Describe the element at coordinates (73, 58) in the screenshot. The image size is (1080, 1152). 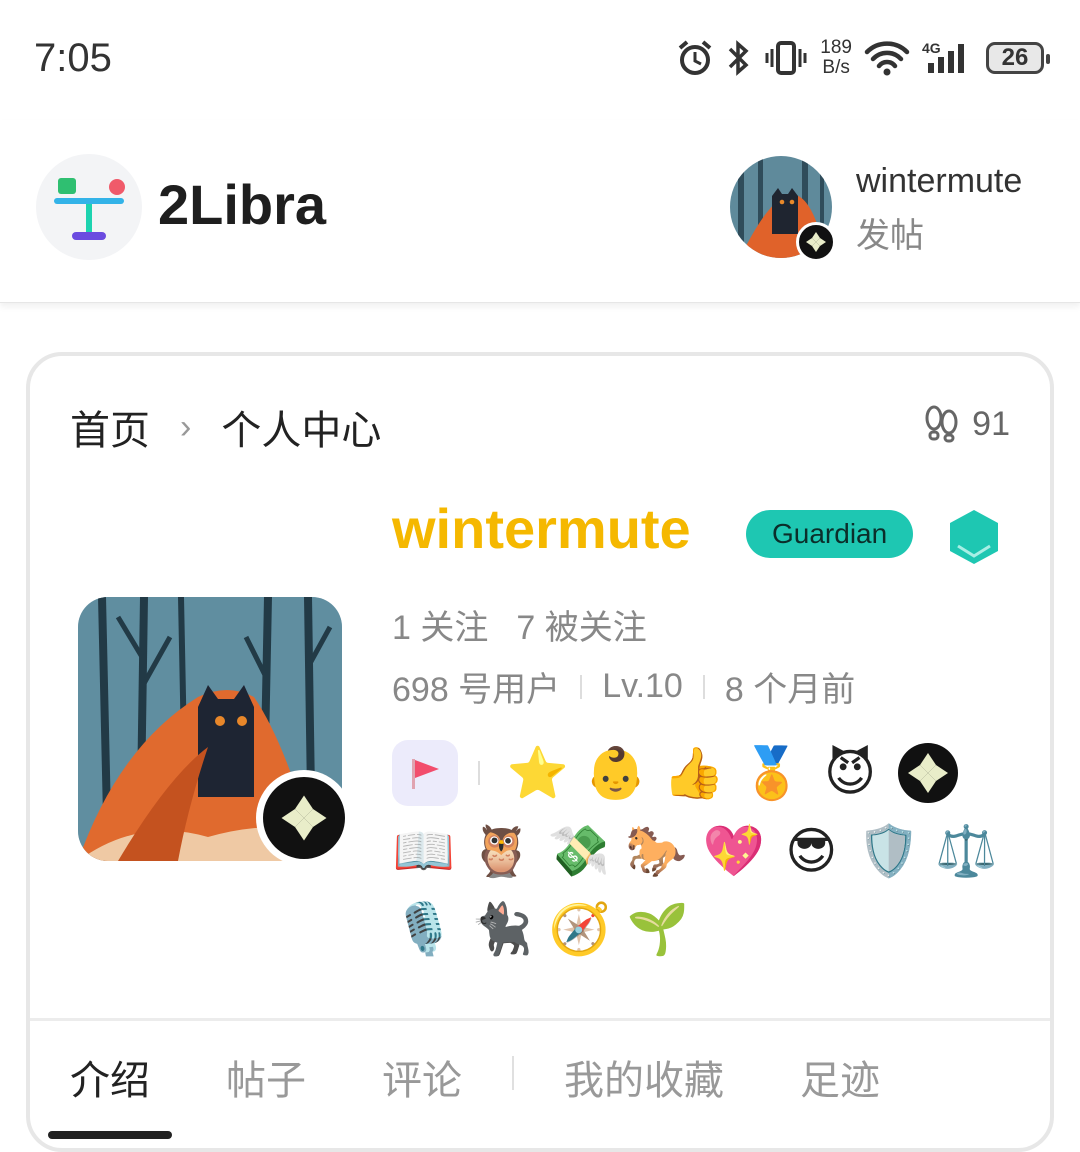
I see `status-time: 7:05` at that location.